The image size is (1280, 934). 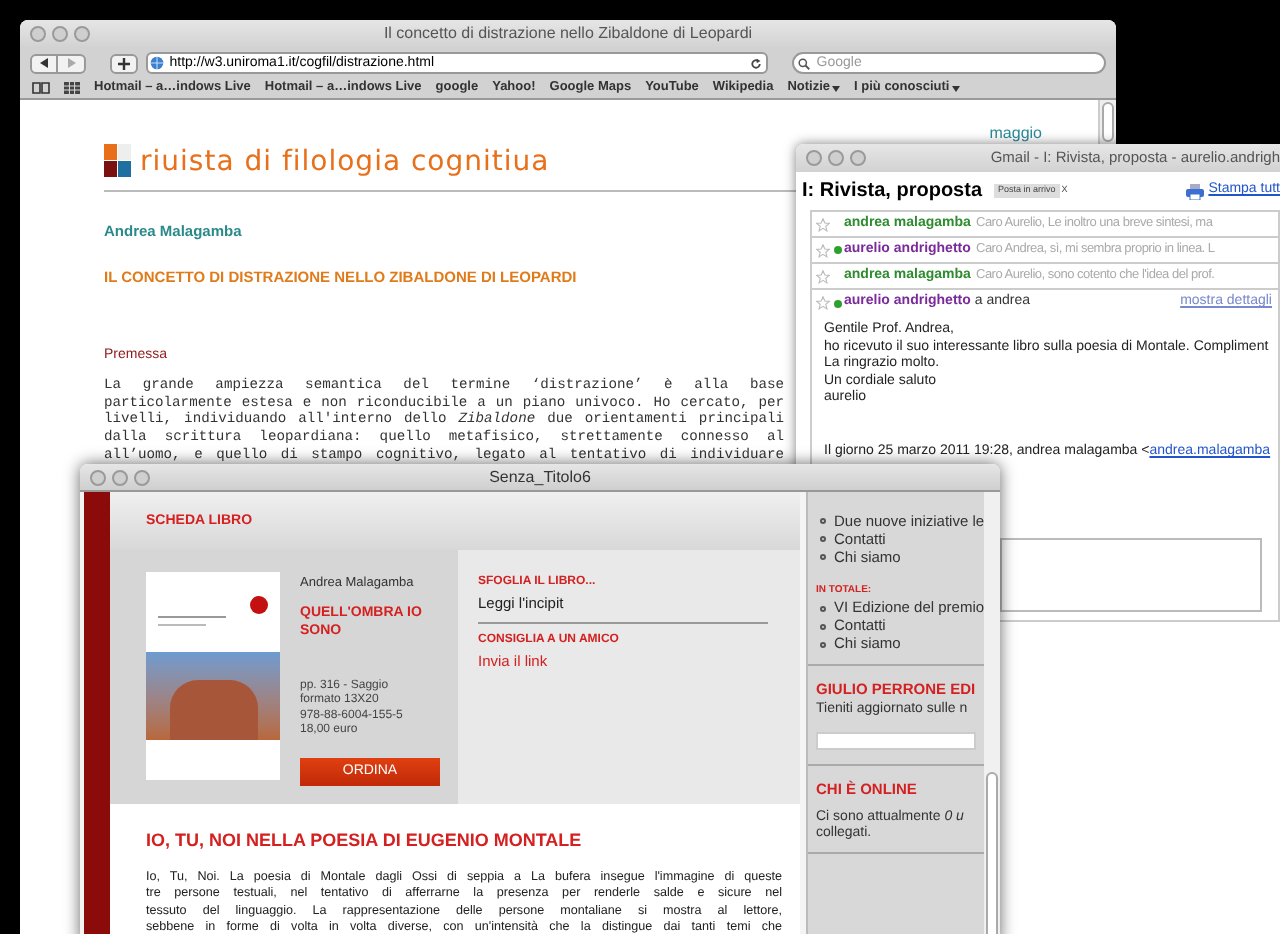 I want to click on grid-icon, so click(x=72, y=88).